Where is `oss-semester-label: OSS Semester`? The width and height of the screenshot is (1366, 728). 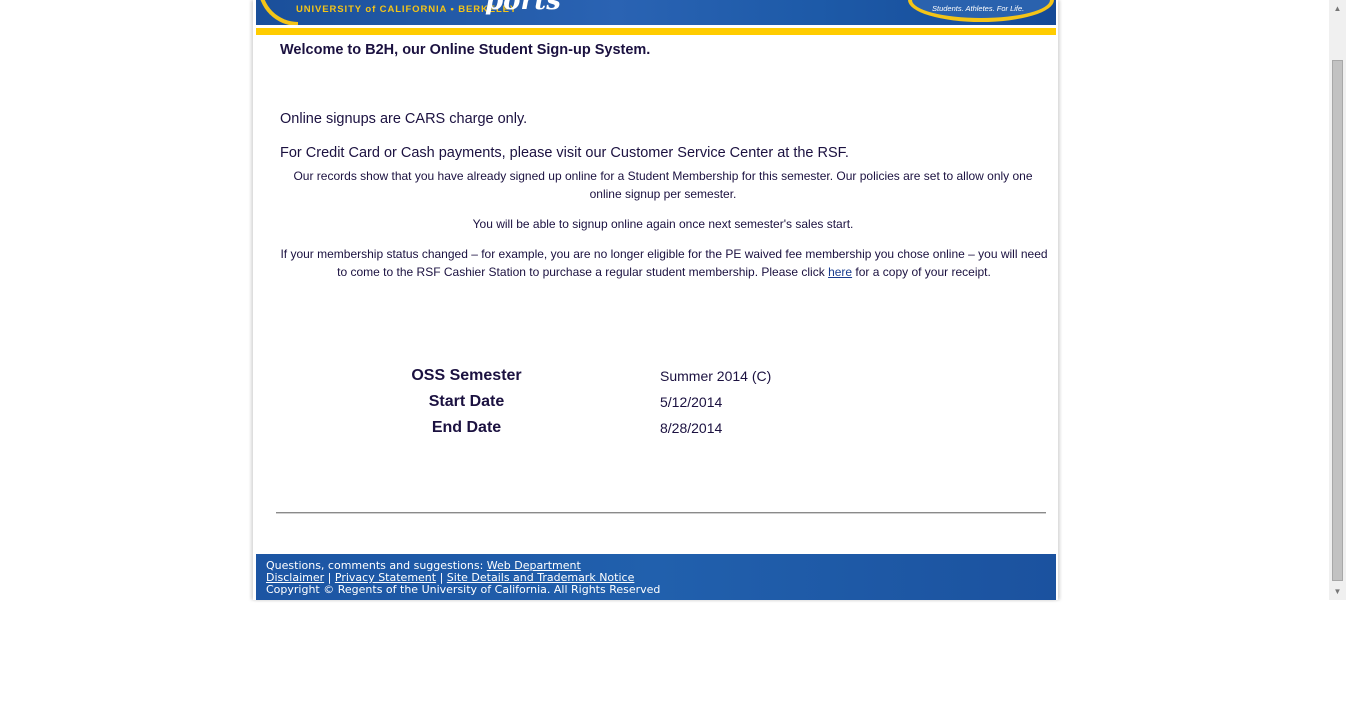
oss-semester-label: OSS Semester is located at coordinates (466, 375).